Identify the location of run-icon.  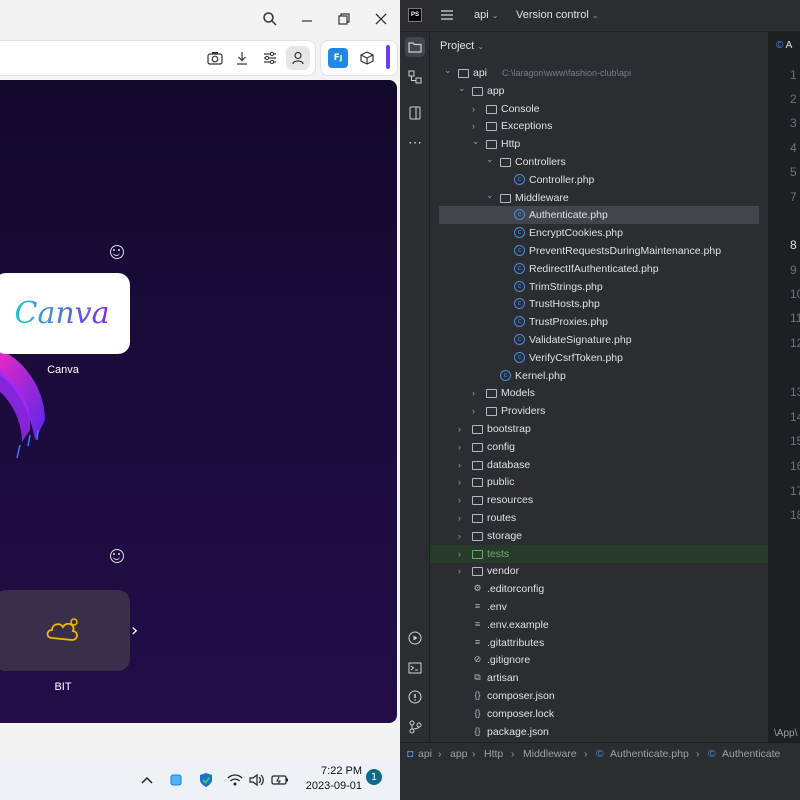
(415, 638).